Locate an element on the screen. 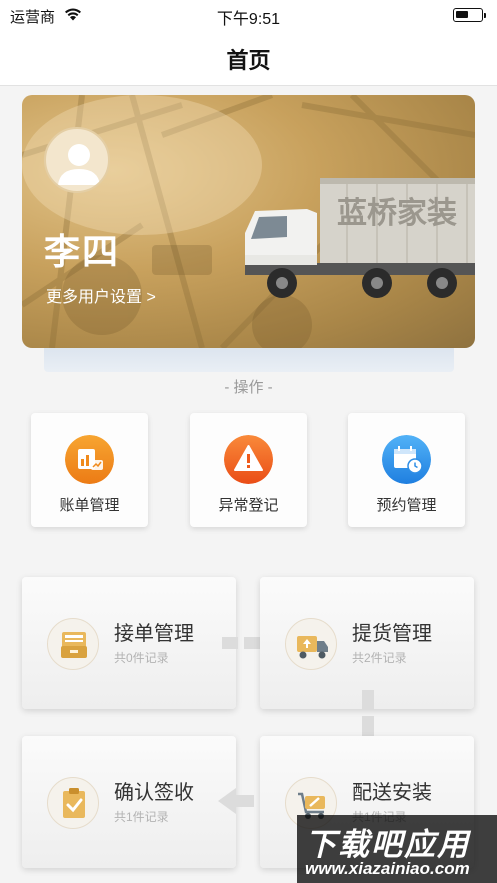 The height and width of the screenshot is (883, 497). truck-brand-text: 蓝桥家装 is located at coordinates (397, 213).